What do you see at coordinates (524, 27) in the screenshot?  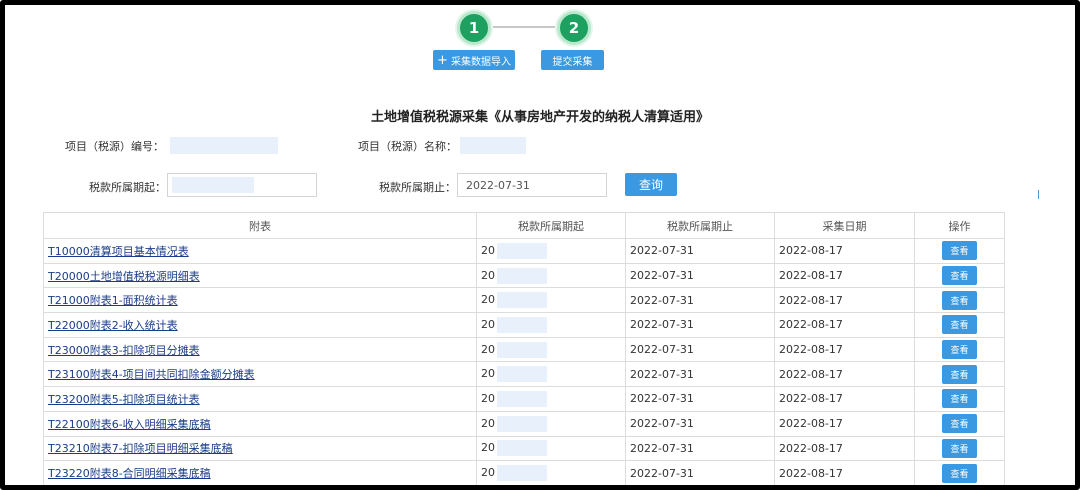 I see `step-connector` at bounding box center [524, 27].